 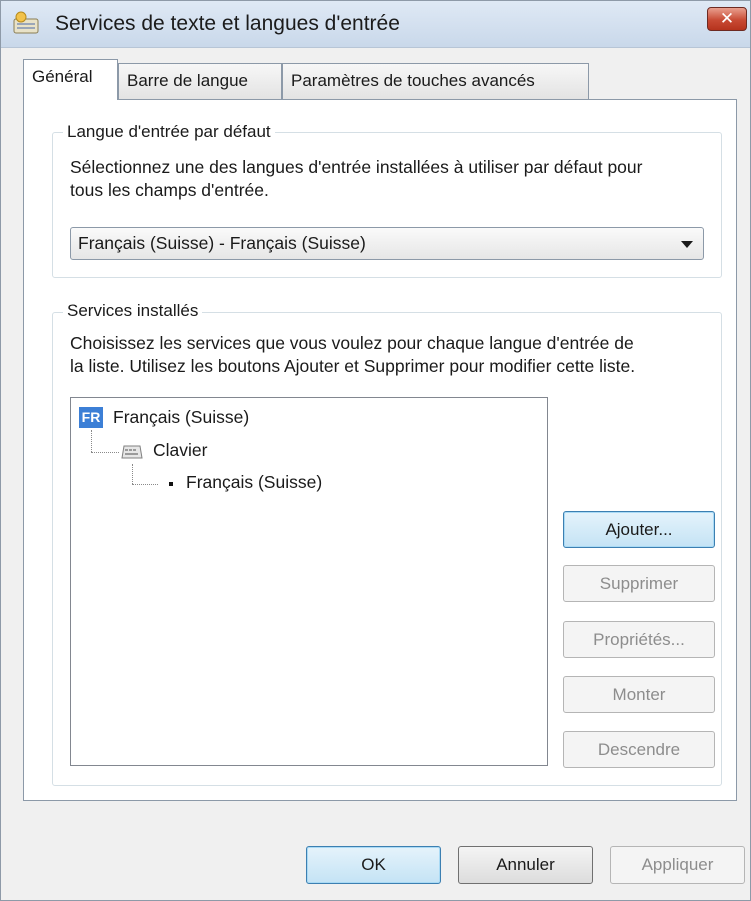 I want to click on tab-language-bar: Barre de langue, so click(x=200, y=81).